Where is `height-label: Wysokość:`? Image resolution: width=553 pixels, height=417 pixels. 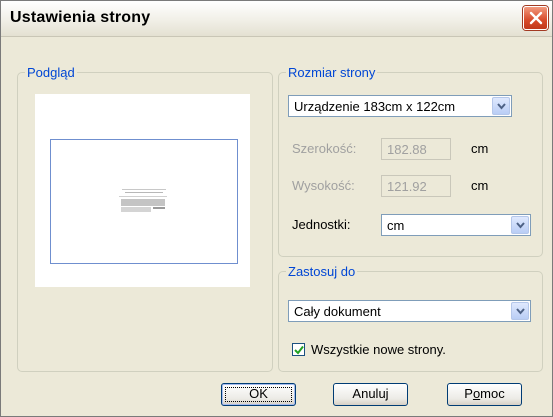 height-label: Wysokość: is located at coordinates (323, 185).